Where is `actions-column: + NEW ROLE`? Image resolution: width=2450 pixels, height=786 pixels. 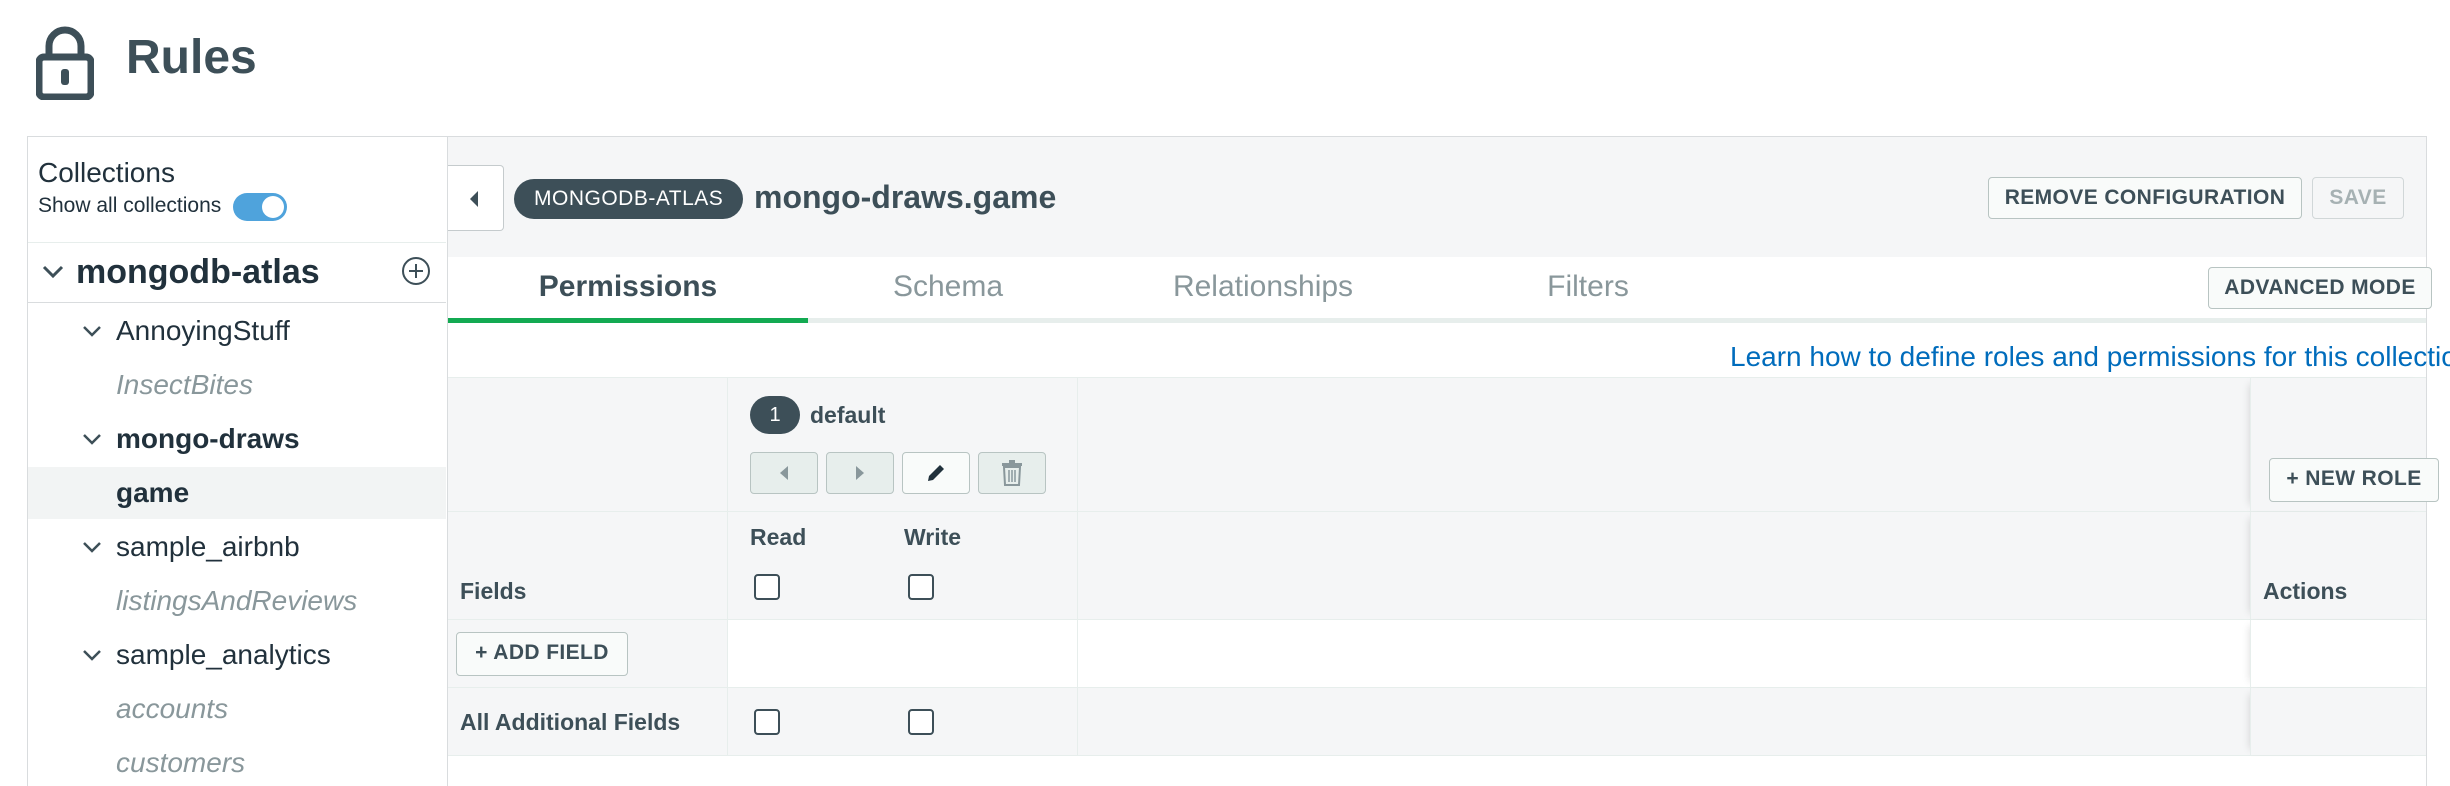 actions-column: + NEW ROLE is located at coordinates (2344, 444).